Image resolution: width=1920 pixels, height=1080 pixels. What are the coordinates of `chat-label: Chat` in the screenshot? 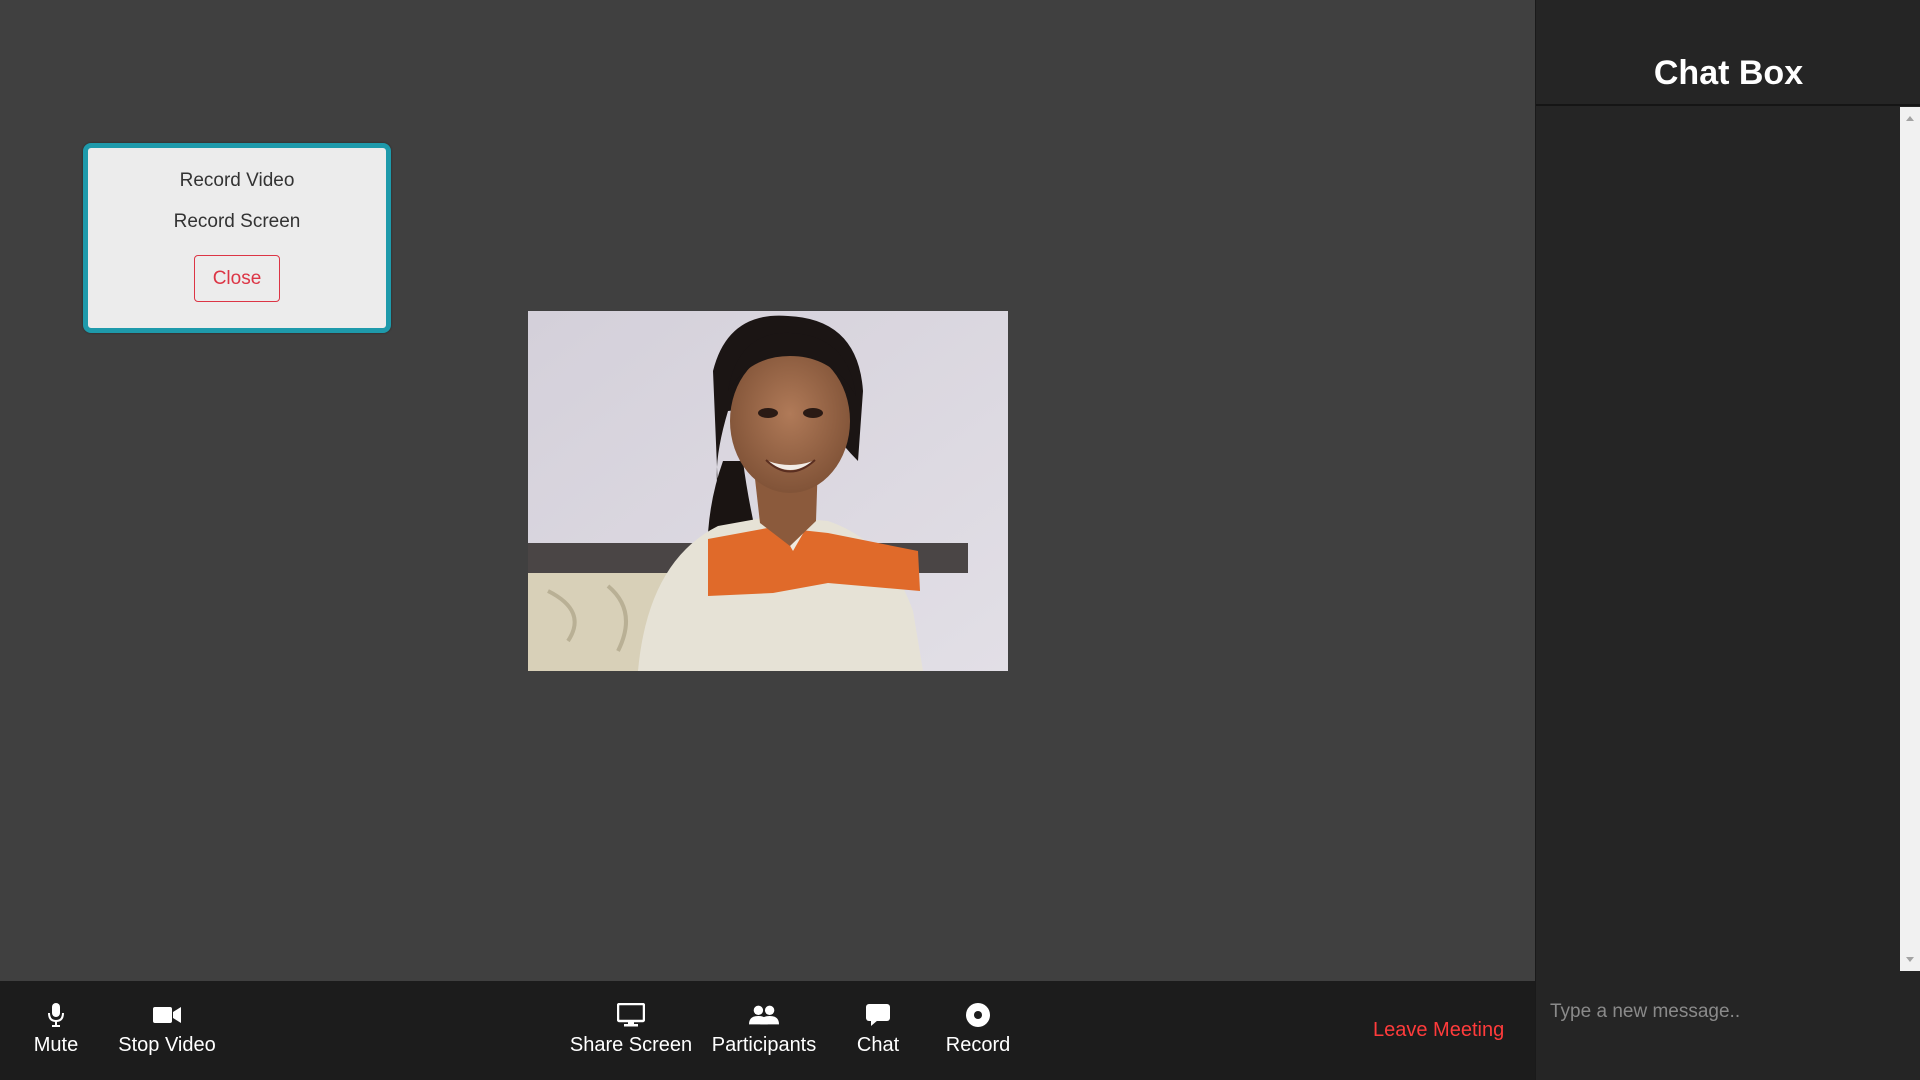 It's located at (878, 1045).